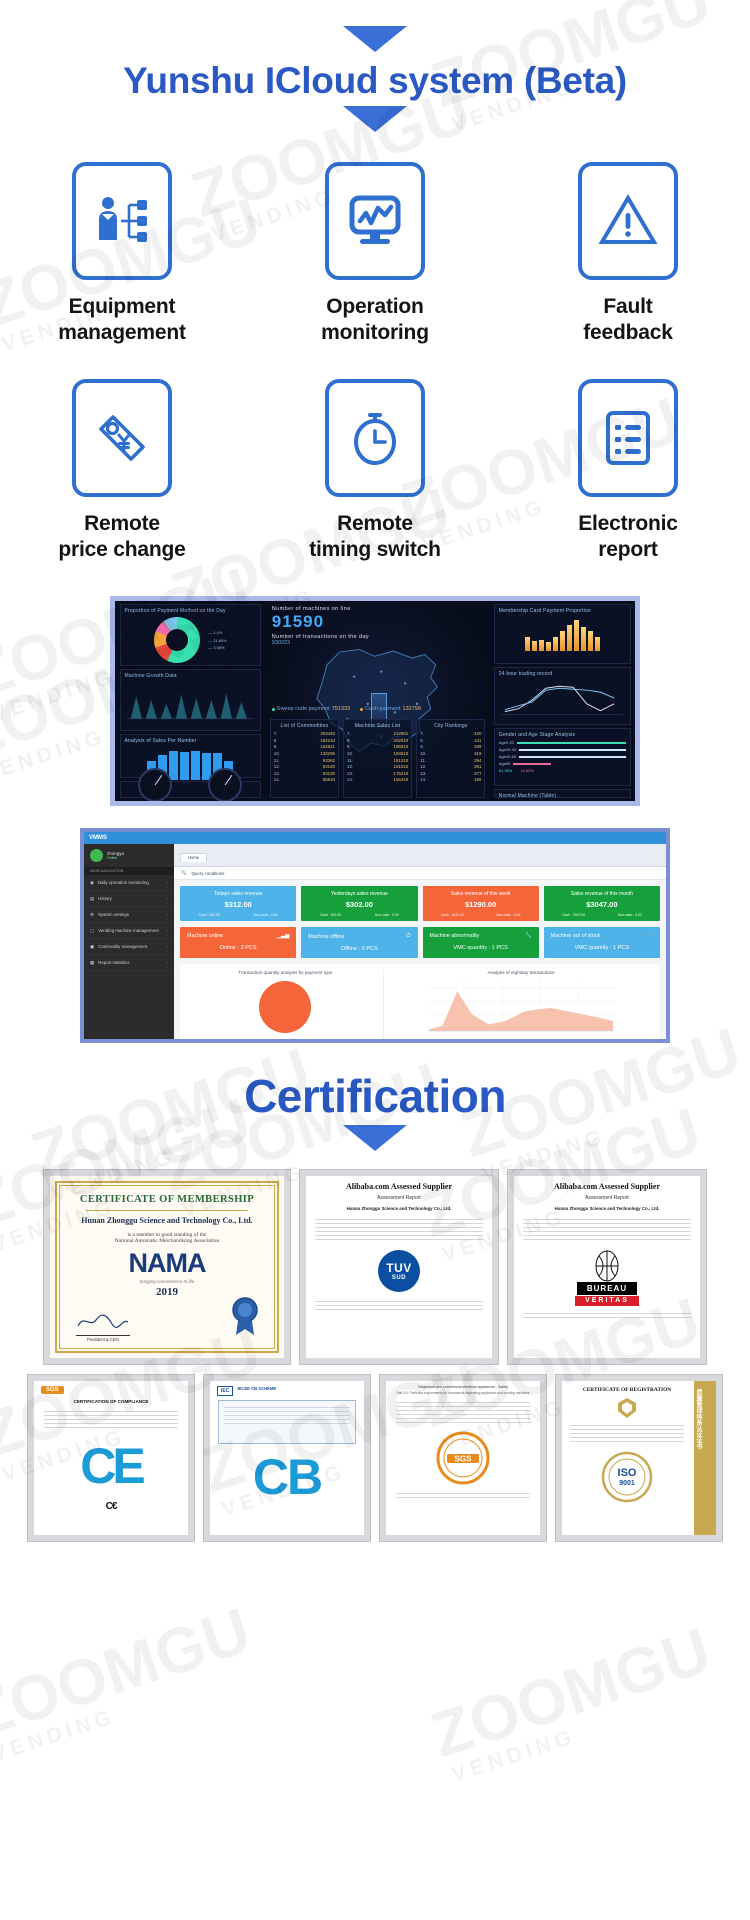  Describe the element at coordinates (184, 873) in the screenshot. I see `search-icon: 🔍` at that location.